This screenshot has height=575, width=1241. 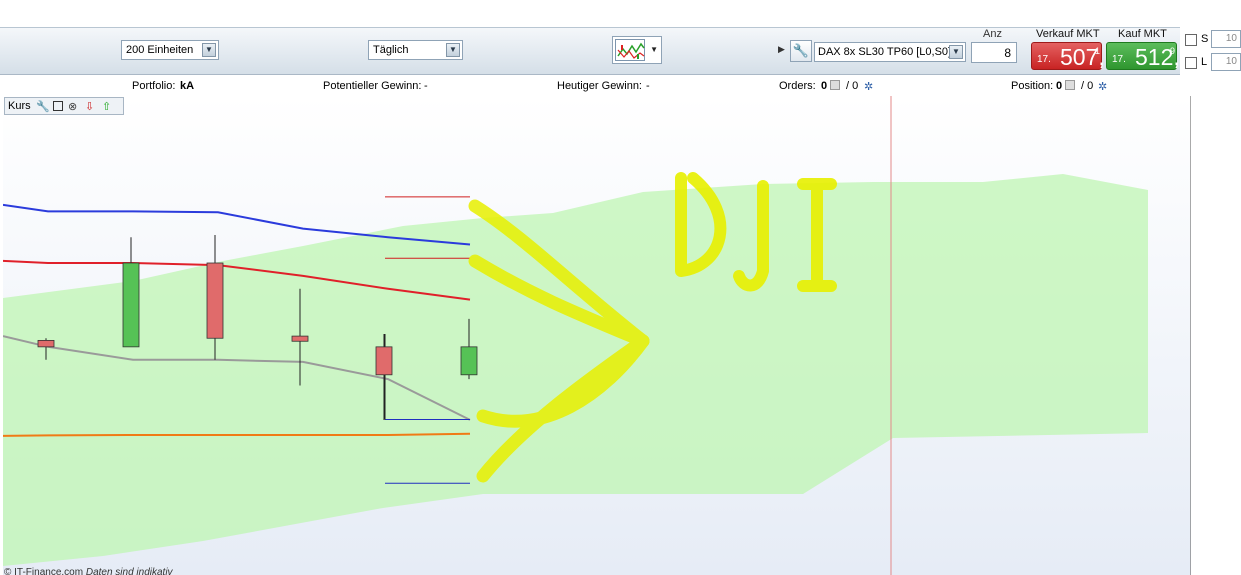 I want to click on sell-button: 17. 507, 1, so click(x=1068, y=56).